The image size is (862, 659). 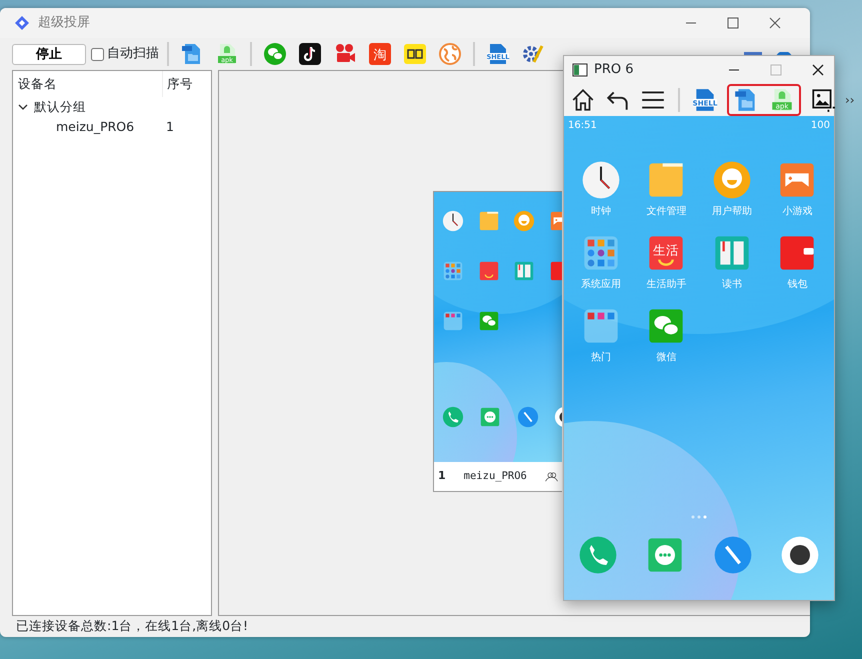 I want to click on more-button: ››, so click(x=850, y=100).